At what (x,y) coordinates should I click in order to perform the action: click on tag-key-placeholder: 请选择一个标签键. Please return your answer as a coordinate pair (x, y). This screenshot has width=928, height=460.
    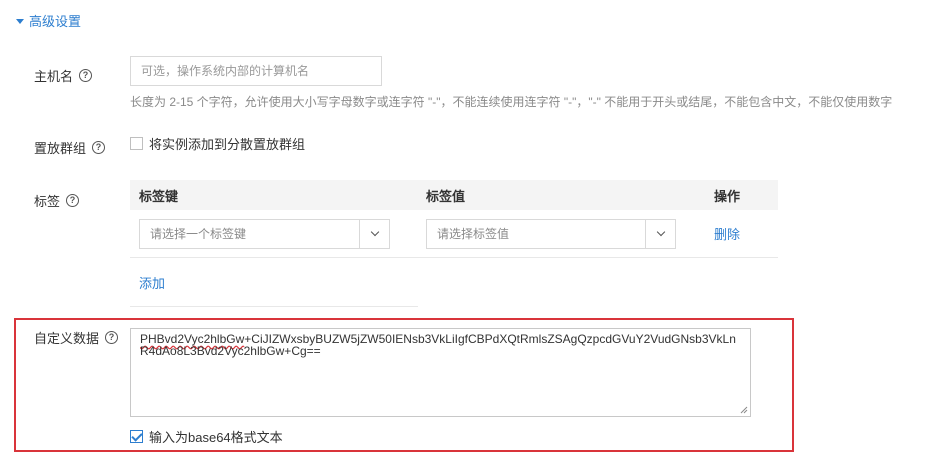
    Looking at the image, I should click on (198, 234).